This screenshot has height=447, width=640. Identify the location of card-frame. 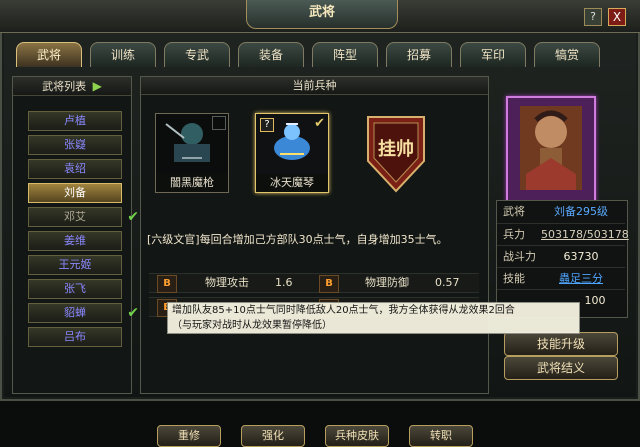
(219, 123).